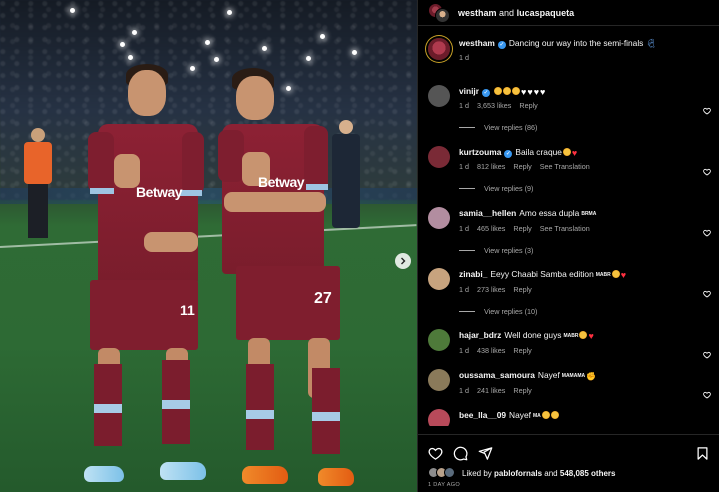 The width and height of the screenshot is (719, 492). Describe the element at coordinates (477, 13) in the screenshot. I see `author-westham: westham` at that location.